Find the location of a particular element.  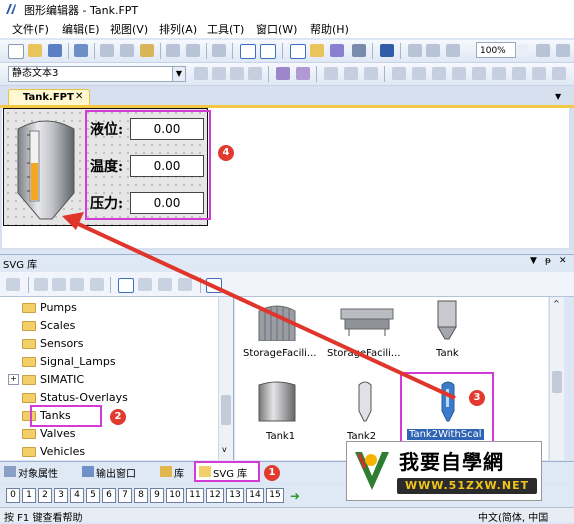

layer-3: 3 is located at coordinates (61, 495).